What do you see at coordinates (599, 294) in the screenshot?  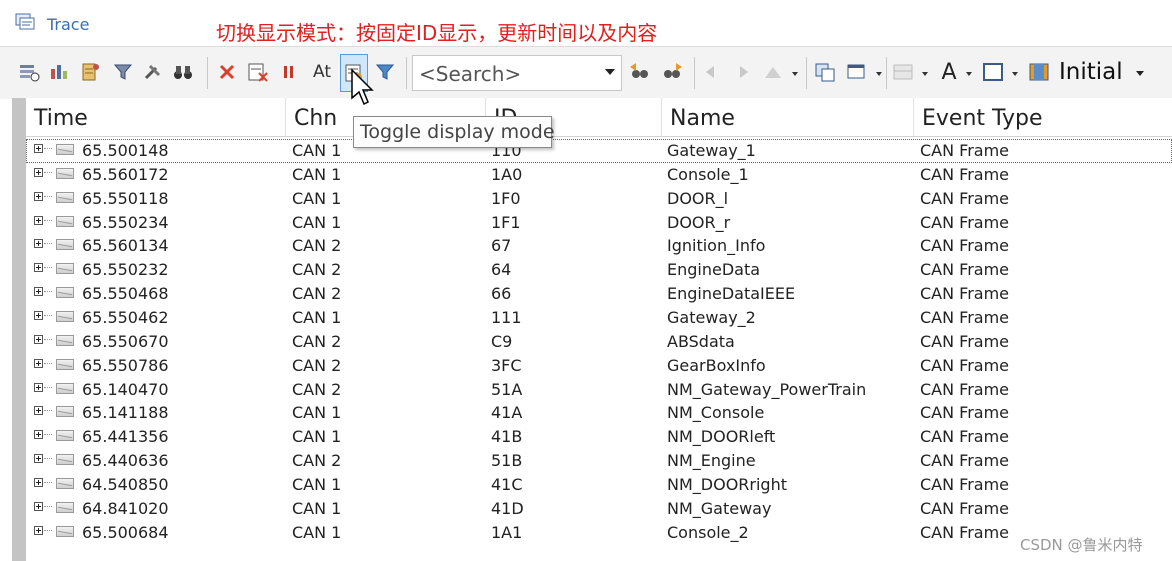 I see `table-row: 65.550468 CAN 2 66 EngineDataIEEE CAN Frame` at bounding box center [599, 294].